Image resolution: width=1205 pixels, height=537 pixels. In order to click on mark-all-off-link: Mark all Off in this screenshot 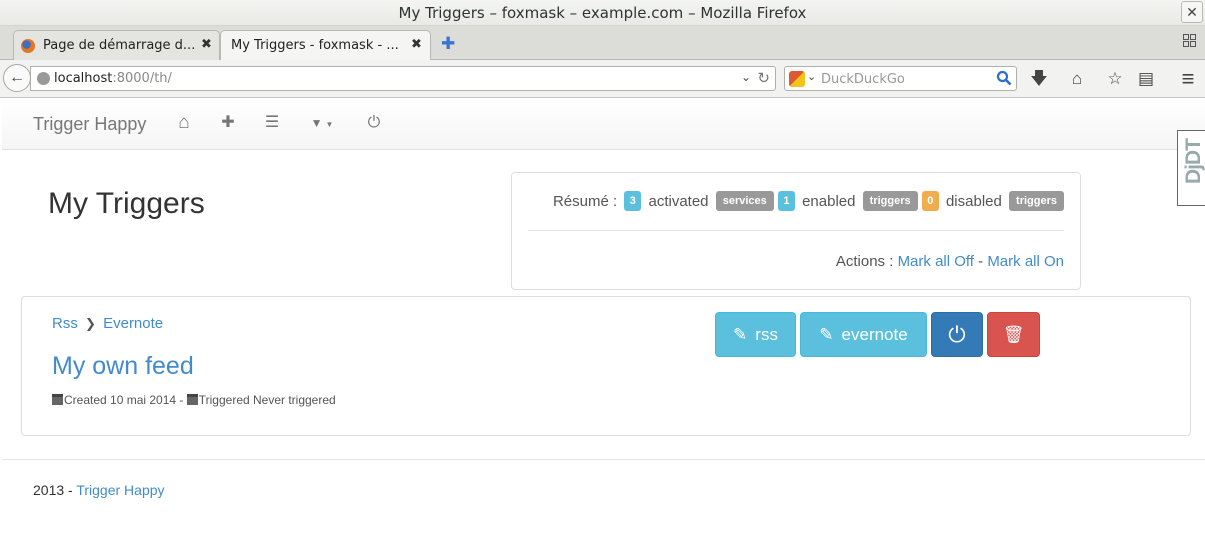, I will do `click(936, 261)`.